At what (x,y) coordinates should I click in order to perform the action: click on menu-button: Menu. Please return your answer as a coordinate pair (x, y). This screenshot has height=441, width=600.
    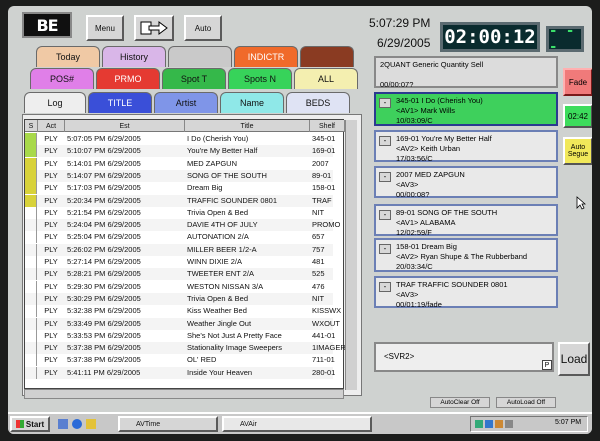
    Looking at the image, I should click on (105, 28).